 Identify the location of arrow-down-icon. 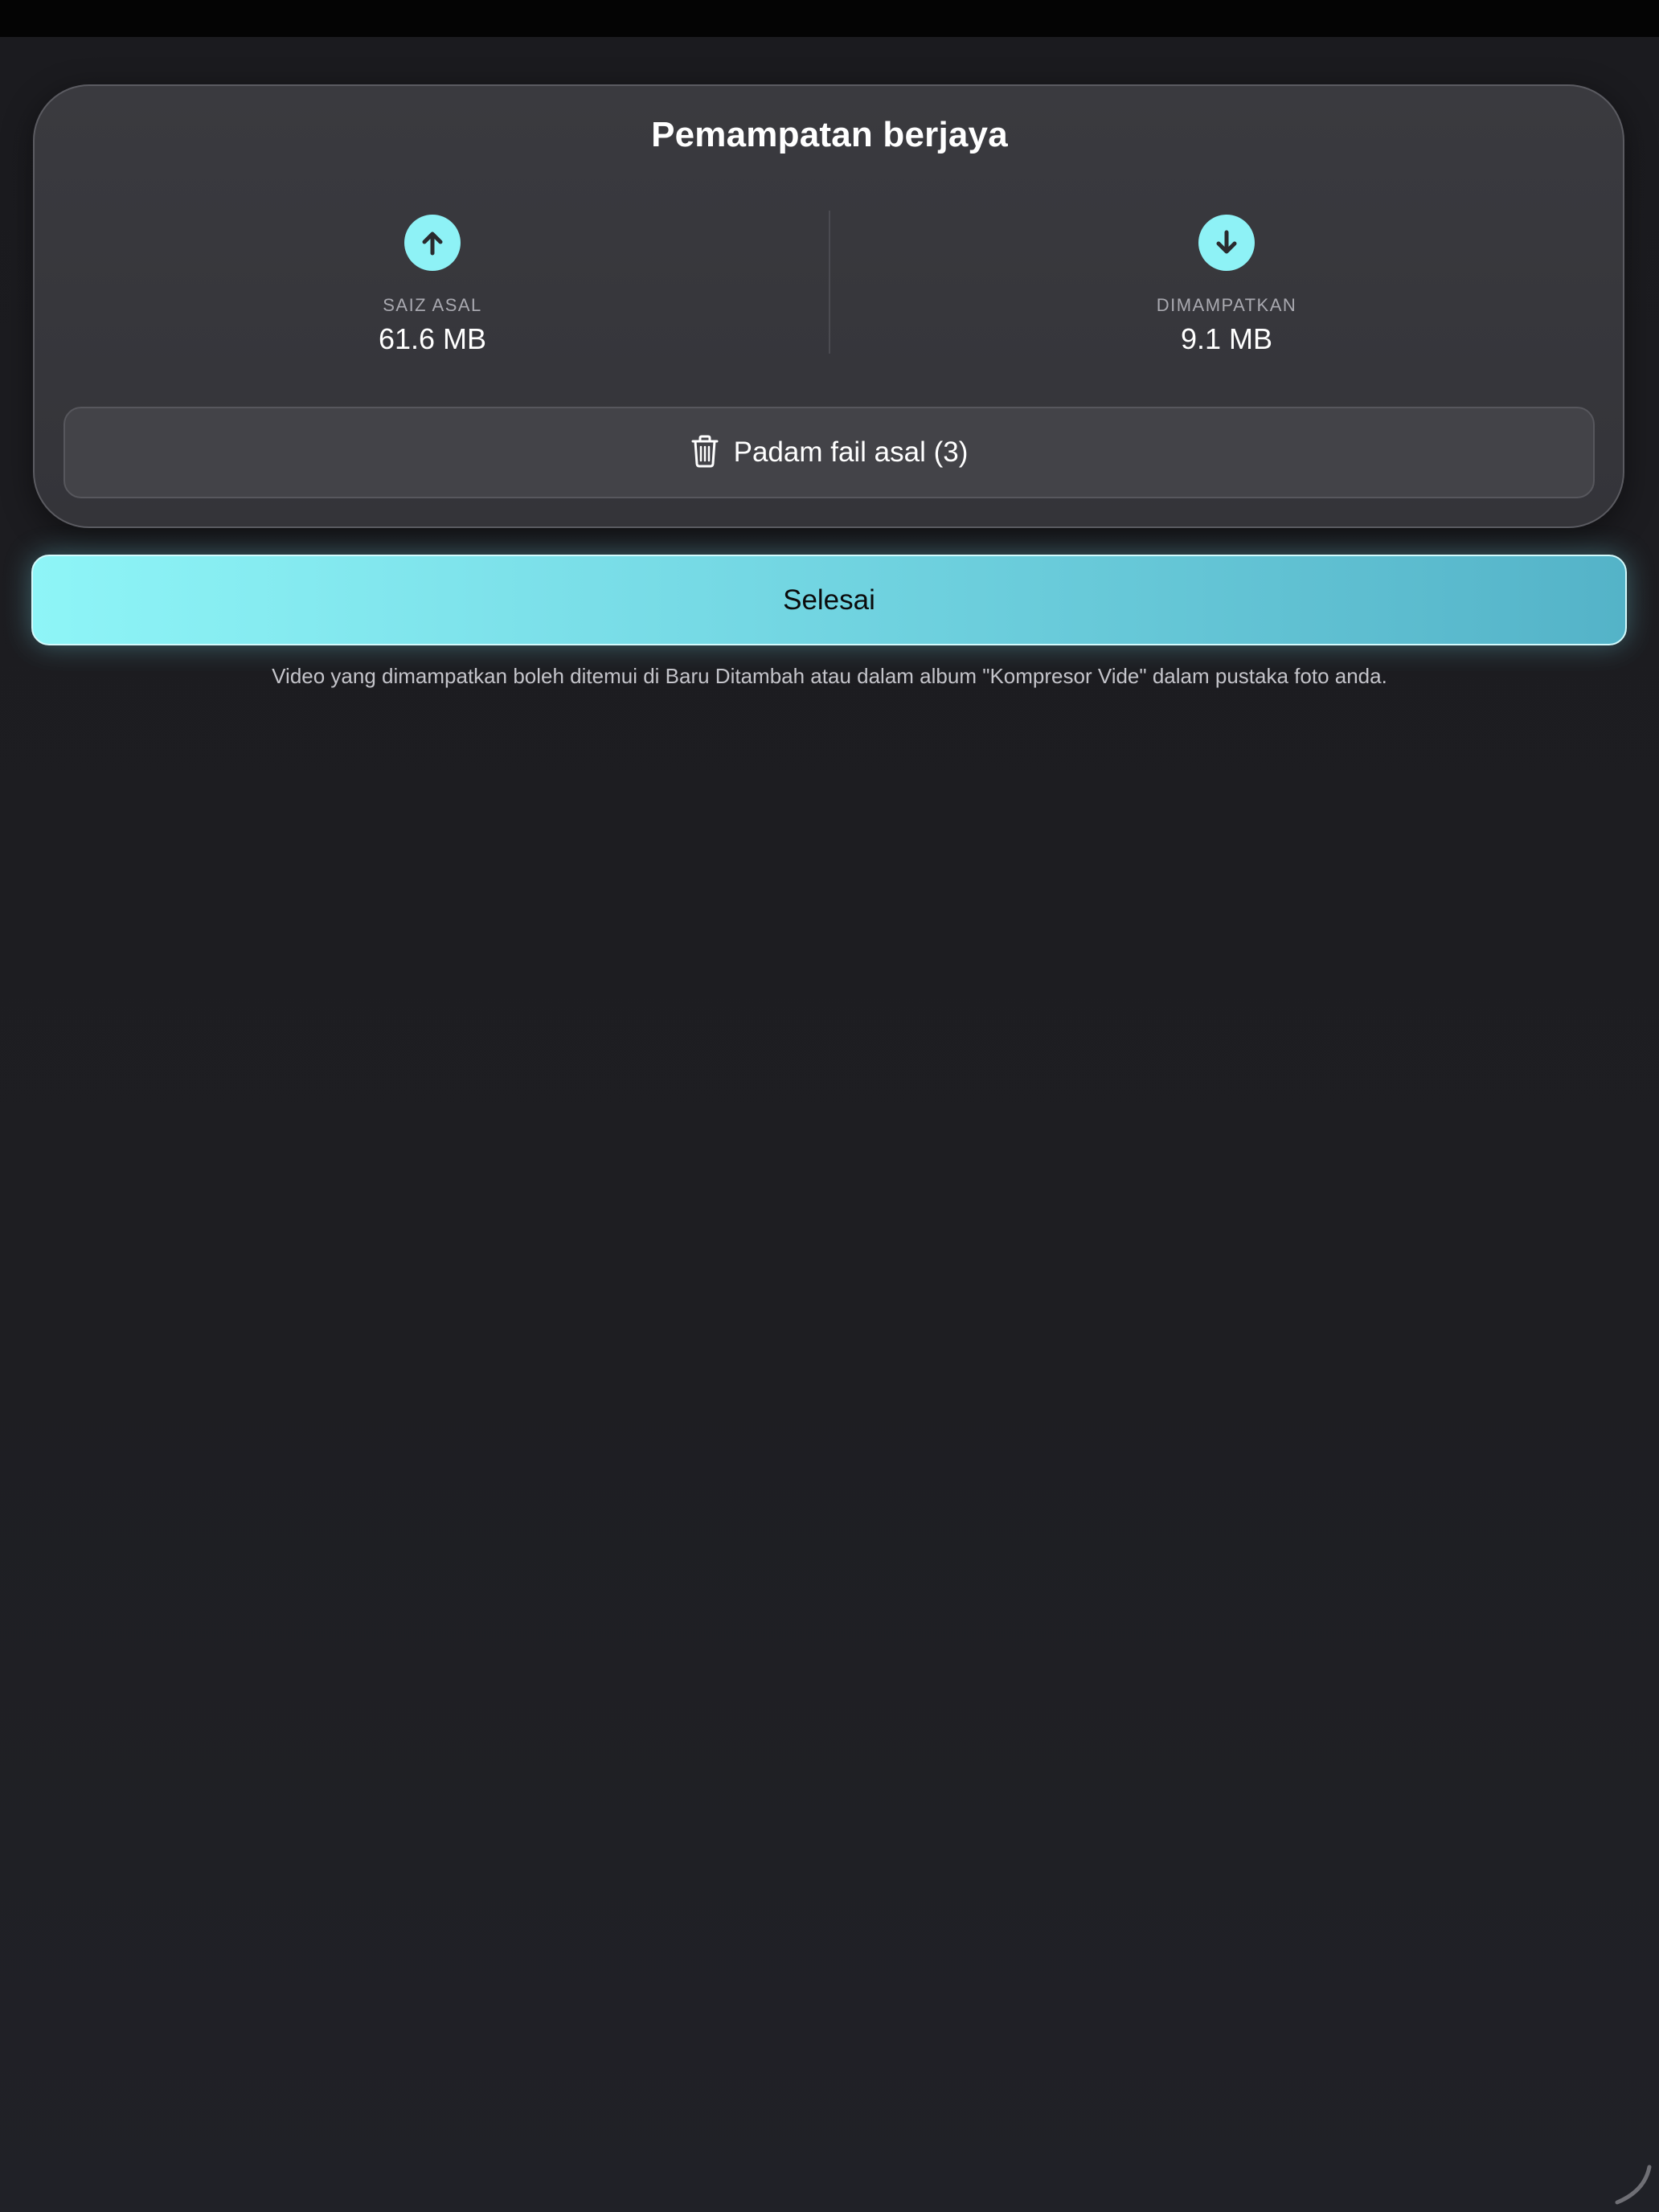
(1226, 243).